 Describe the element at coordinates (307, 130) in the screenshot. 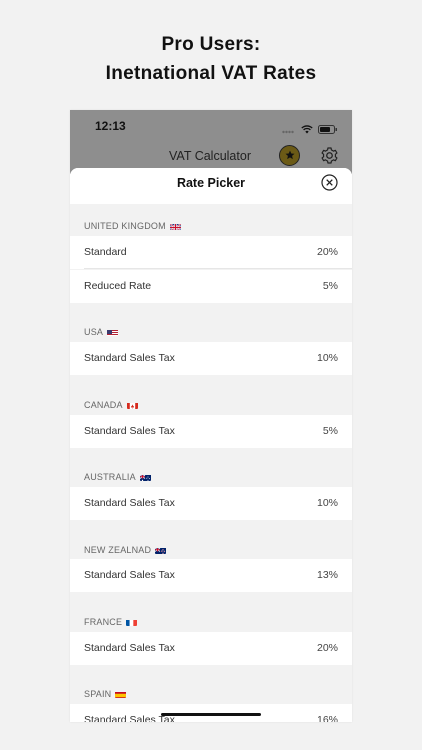

I see `wifi-icon` at that location.